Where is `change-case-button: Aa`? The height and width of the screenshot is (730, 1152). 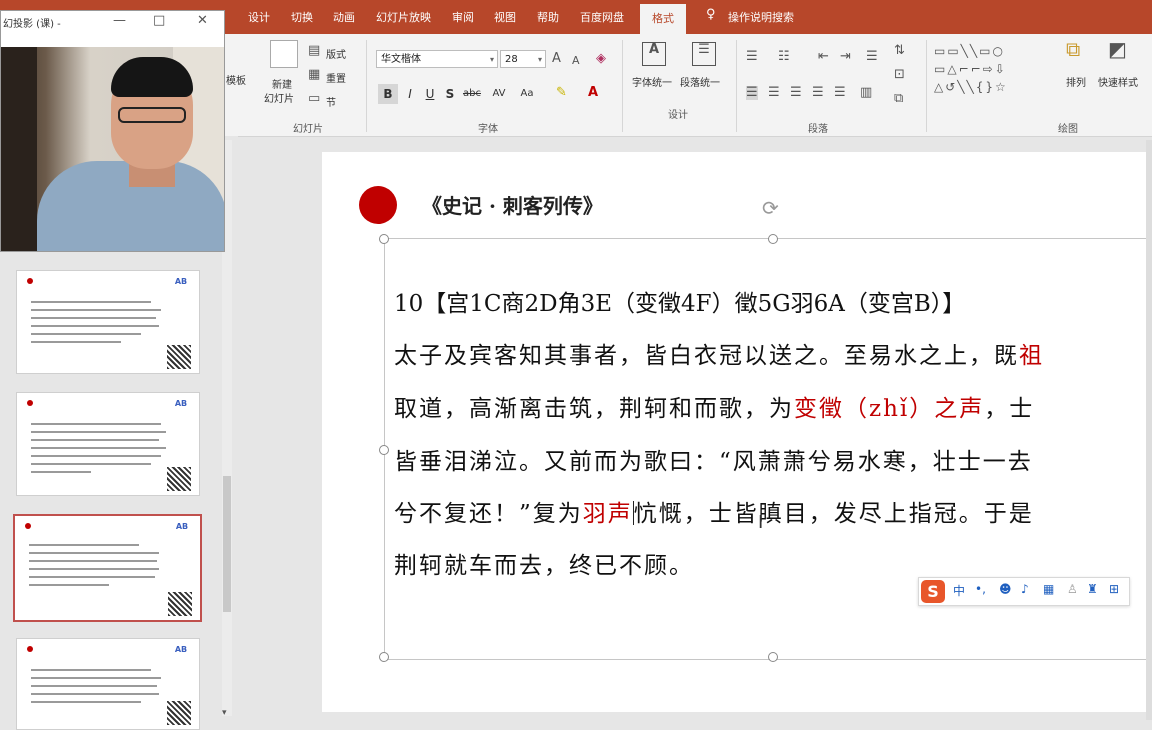
change-case-button: Aa is located at coordinates (527, 94).